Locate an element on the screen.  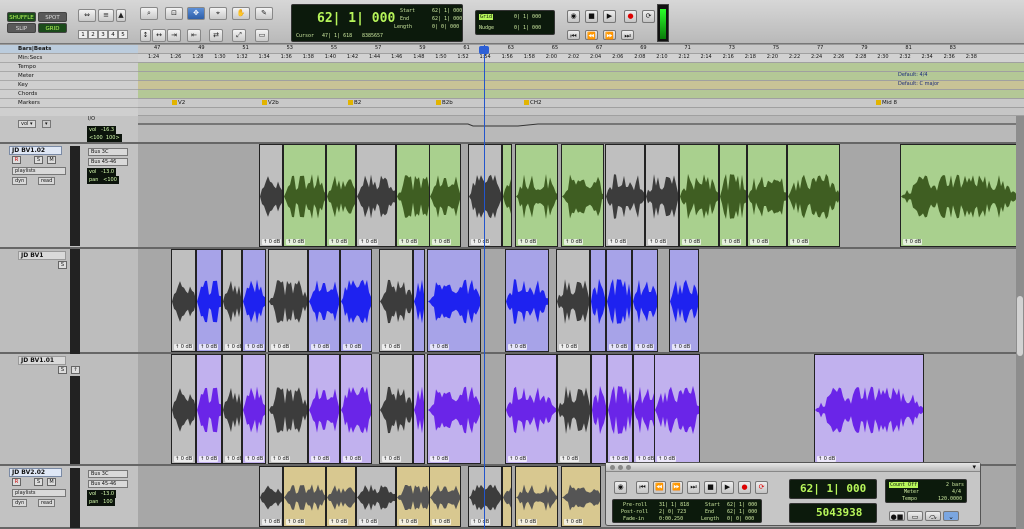
t-record-icon: ● is located at coordinates (744, 487).